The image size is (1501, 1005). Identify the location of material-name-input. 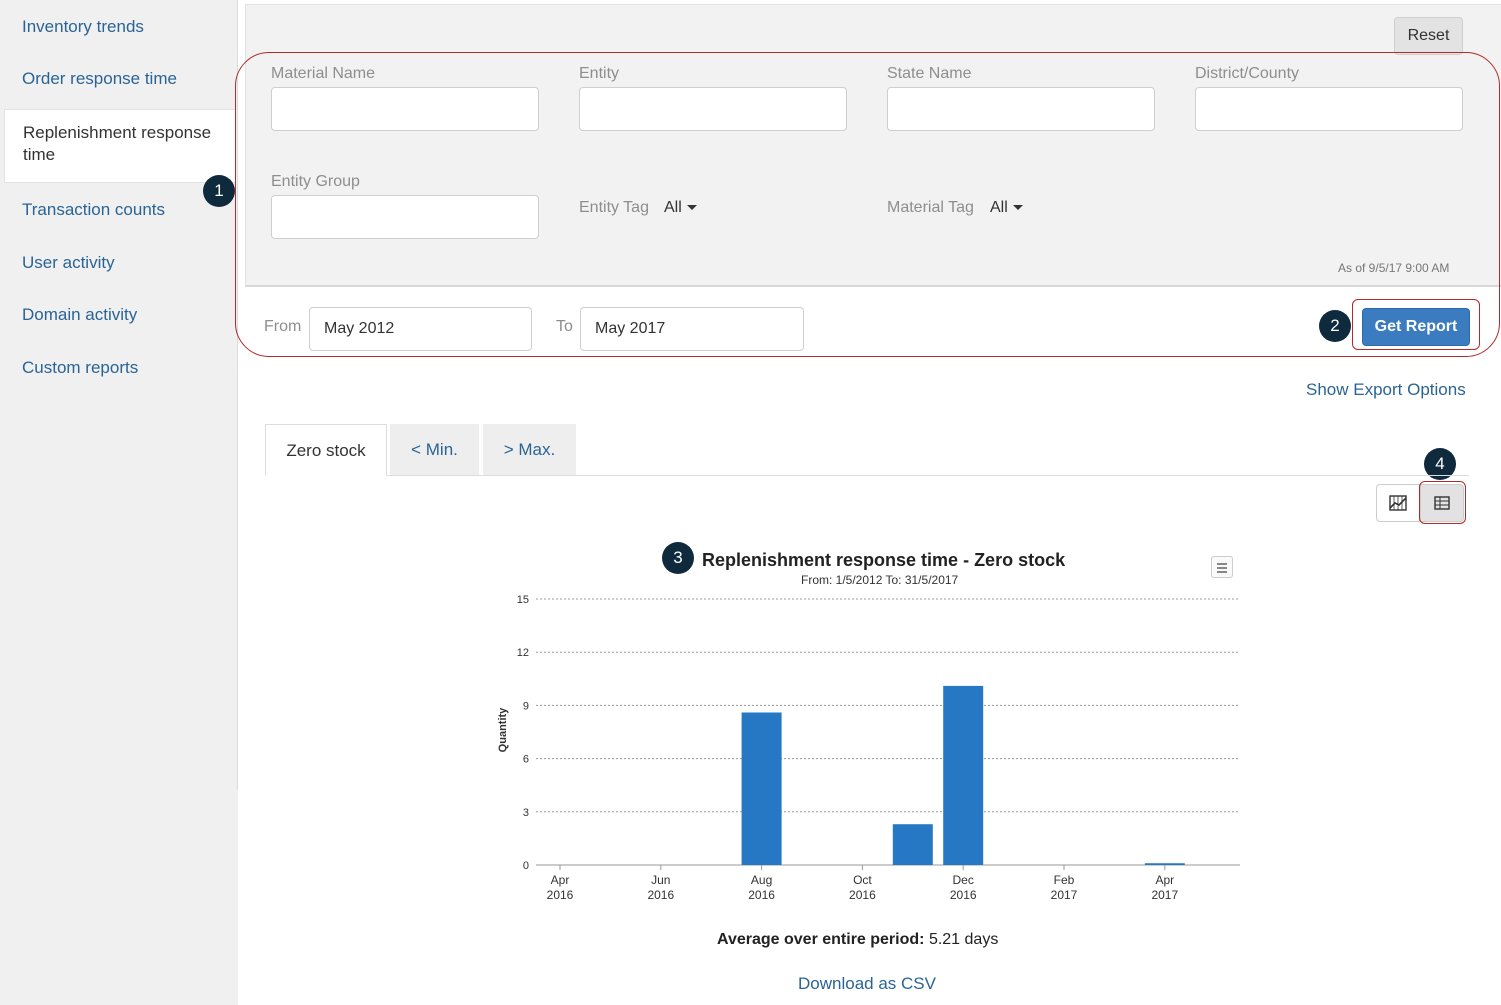
(405, 109).